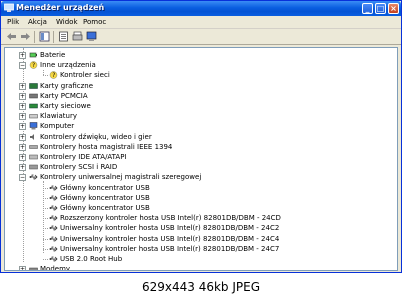  Describe the element at coordinates (33, 65) in the screenshot. I see `unknown-device-icon: ?` at that location.